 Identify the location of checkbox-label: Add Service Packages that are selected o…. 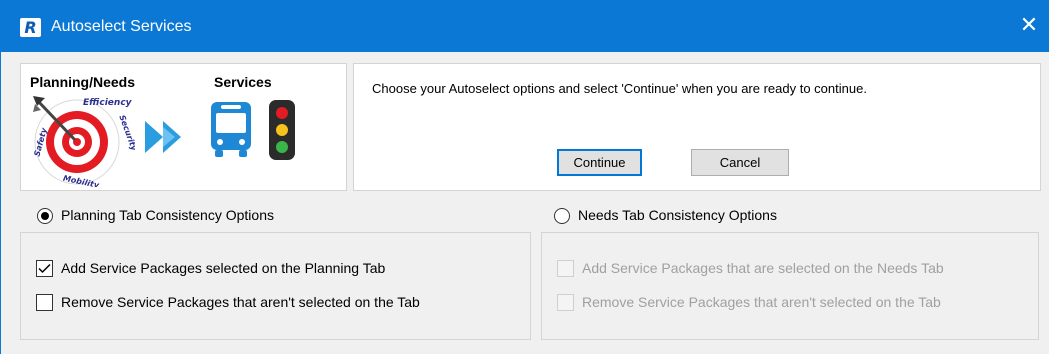
(763, 268).